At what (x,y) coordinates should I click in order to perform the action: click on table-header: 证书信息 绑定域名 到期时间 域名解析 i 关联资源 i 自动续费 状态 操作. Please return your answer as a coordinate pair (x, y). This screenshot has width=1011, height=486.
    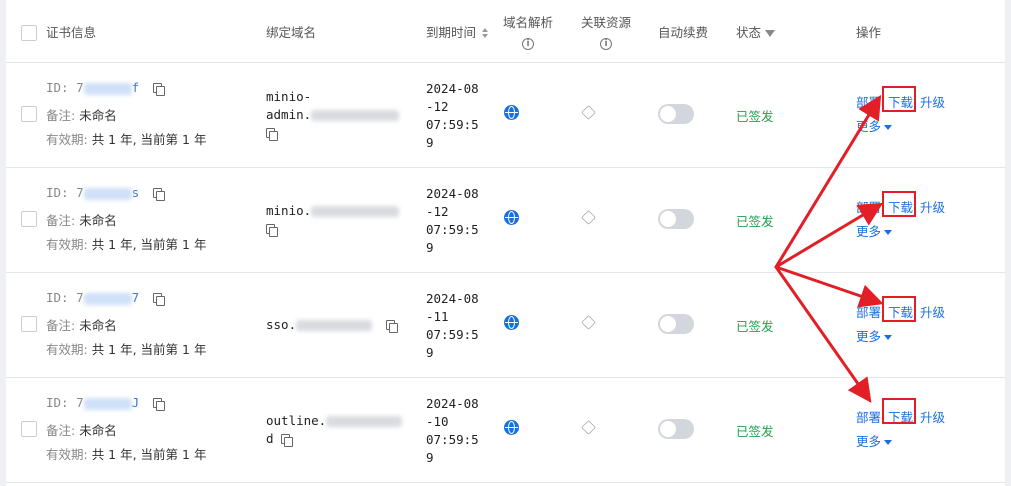
    Looking at the image, I should click on (505, 31).